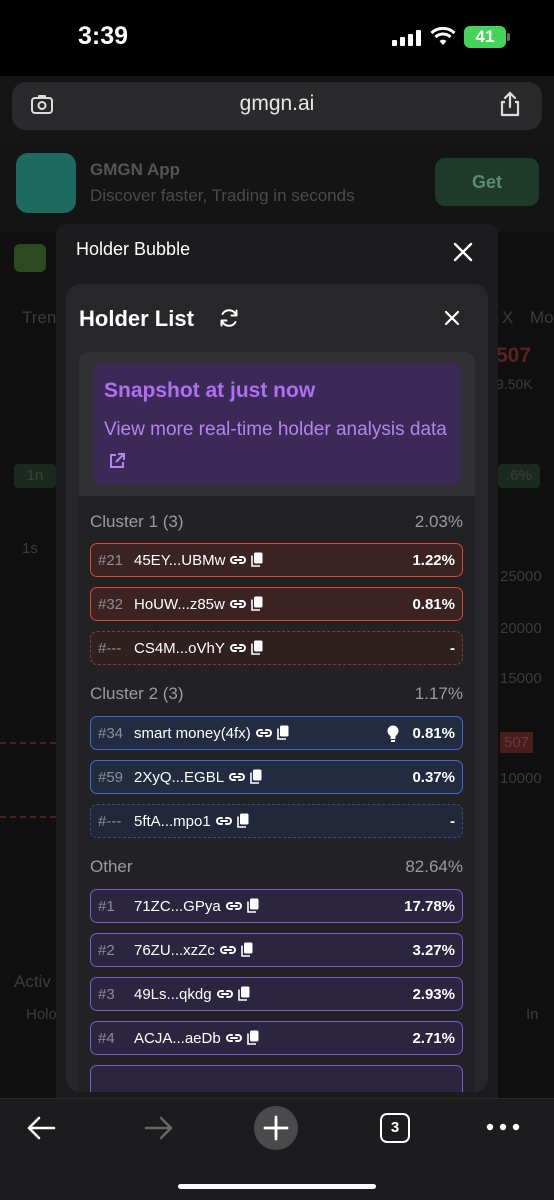 This screenshot has width=554, height=1200. I want to click on holder-address-text: 71ZC...GPya, so click(177, 906).